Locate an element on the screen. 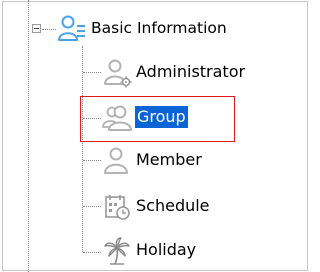  tree-node-label: Holiday is located at coordinates (166, 249).